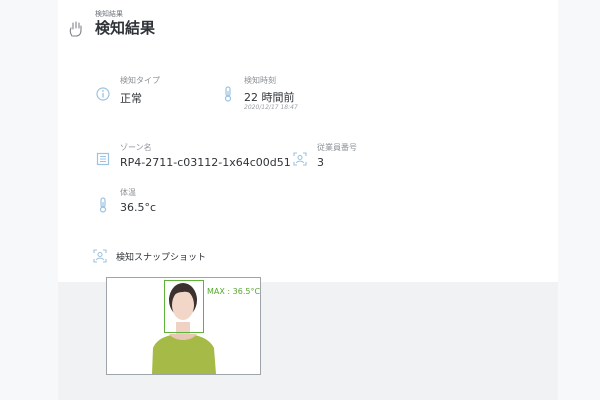 This screenshot has height=400, width=600. What do you see at coordinates (234, 291) in the screenshot?
I see `temperature-detection-label: MAX : 36.5°C` at bounding box center [234, 291].